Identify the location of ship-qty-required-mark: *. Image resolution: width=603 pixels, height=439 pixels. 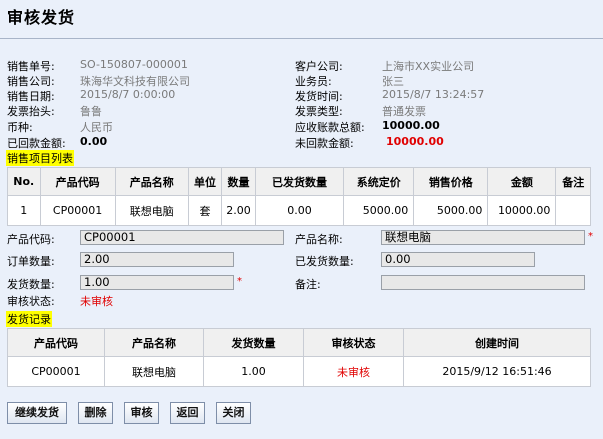
(239, 281).